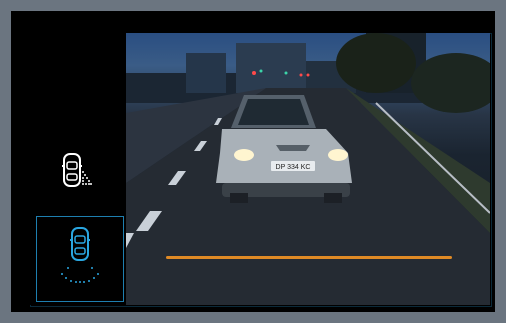  I want to click on car-side-sensor-icon, so click(77, 170).